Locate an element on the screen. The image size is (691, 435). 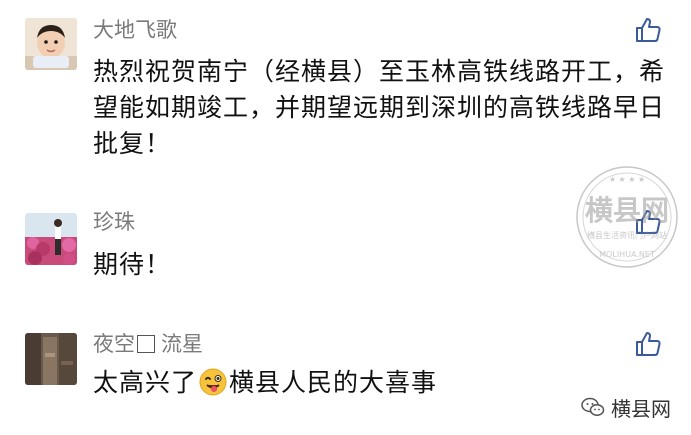
comment-nickname: 大地飞歌 is located at coordinates (135, 30).